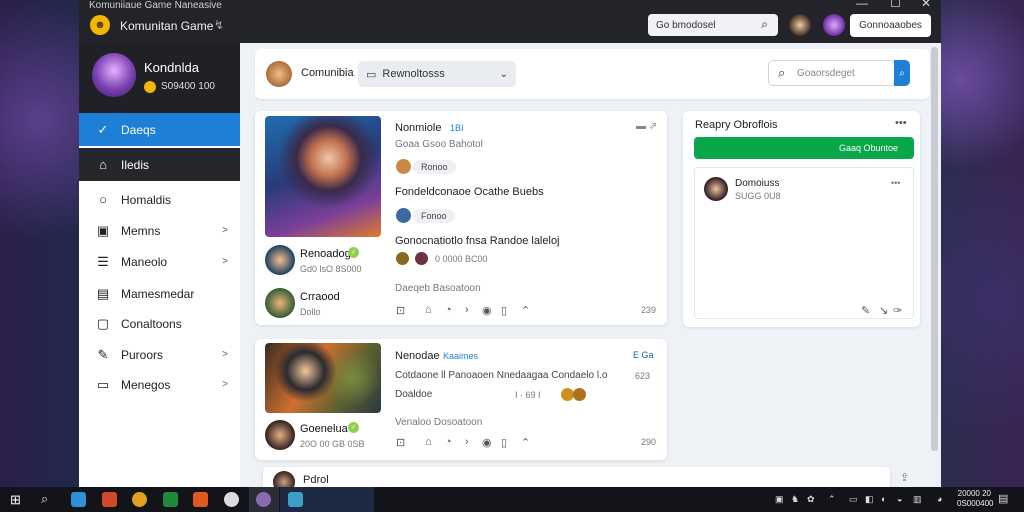 This screenshot has height=512, width=1024. I want to click on sidebar-item-iledis: ⌂ Iledis, so click(159, 164).